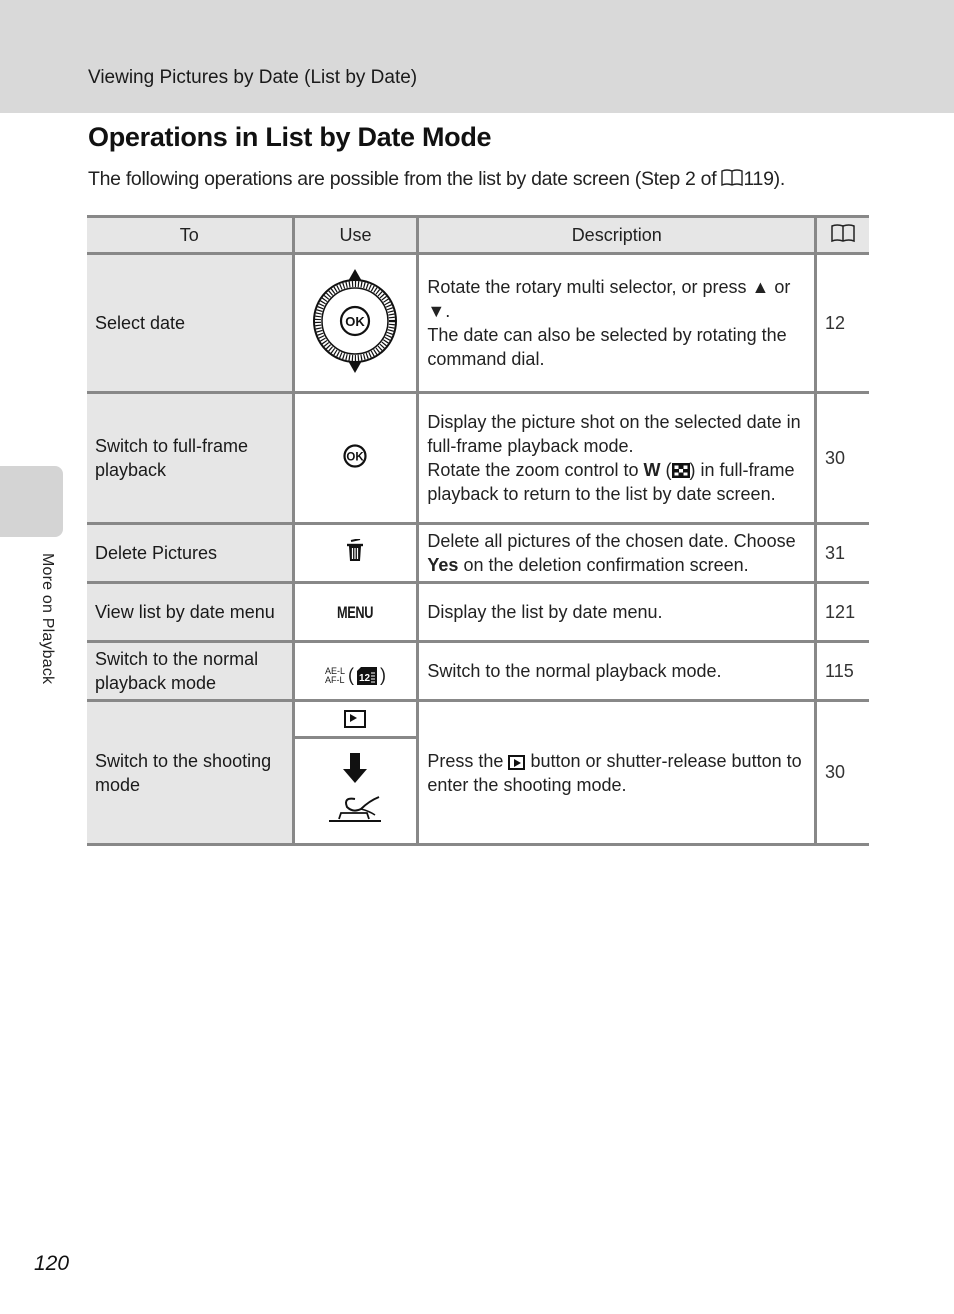 This screenshot has width=954, height=1314. What do you see at coordinates (191, 671) in the screenshot?
I see `row-to: Switch to the normal playback mode` at bounding box center [191, 671].